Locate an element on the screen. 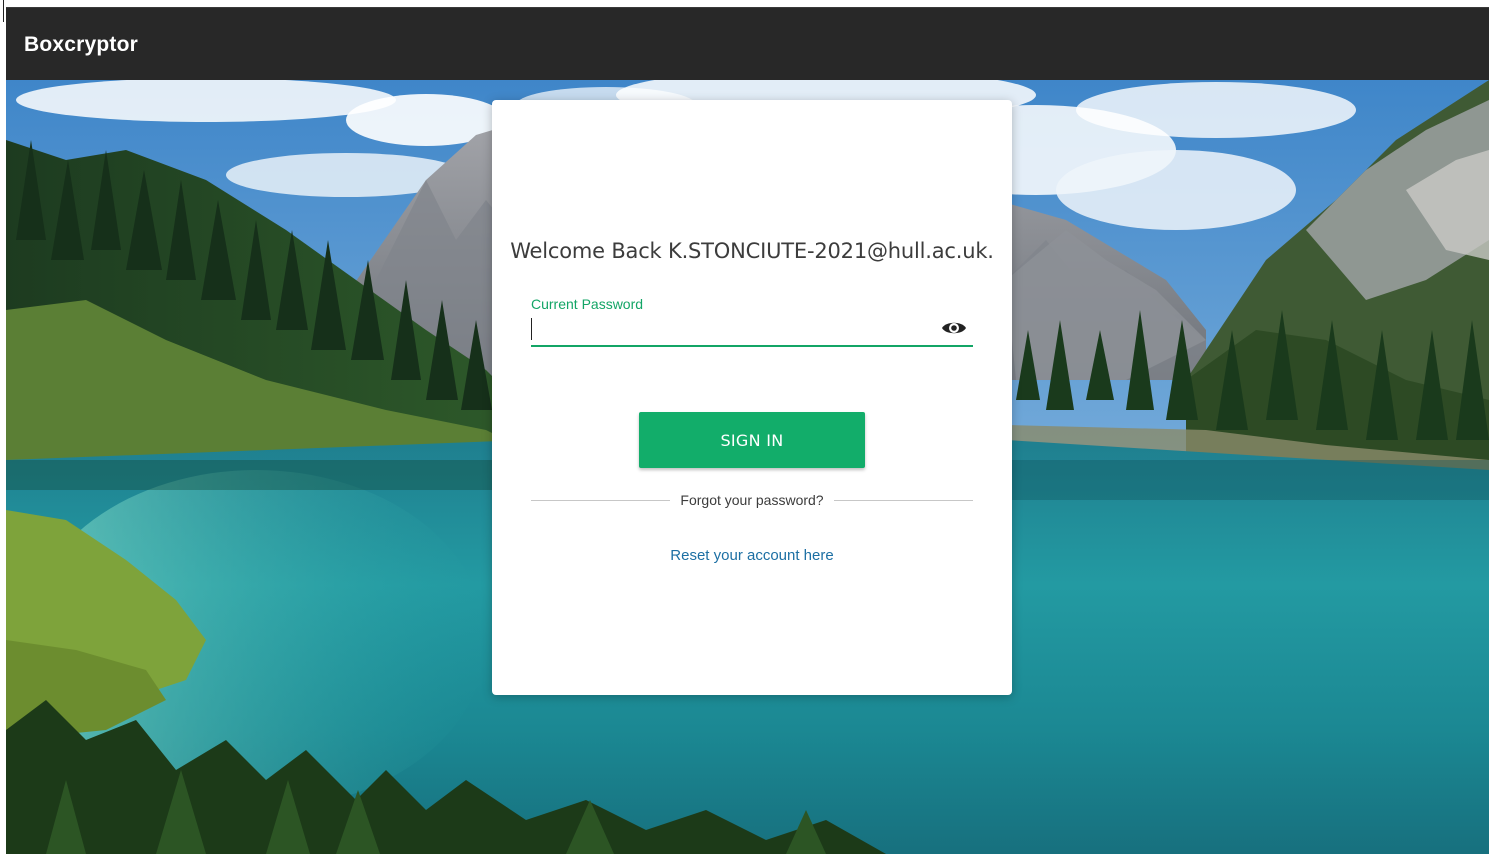 This screenshot has width=1489, height=854. password-underline is located at coordinates (752, 346).